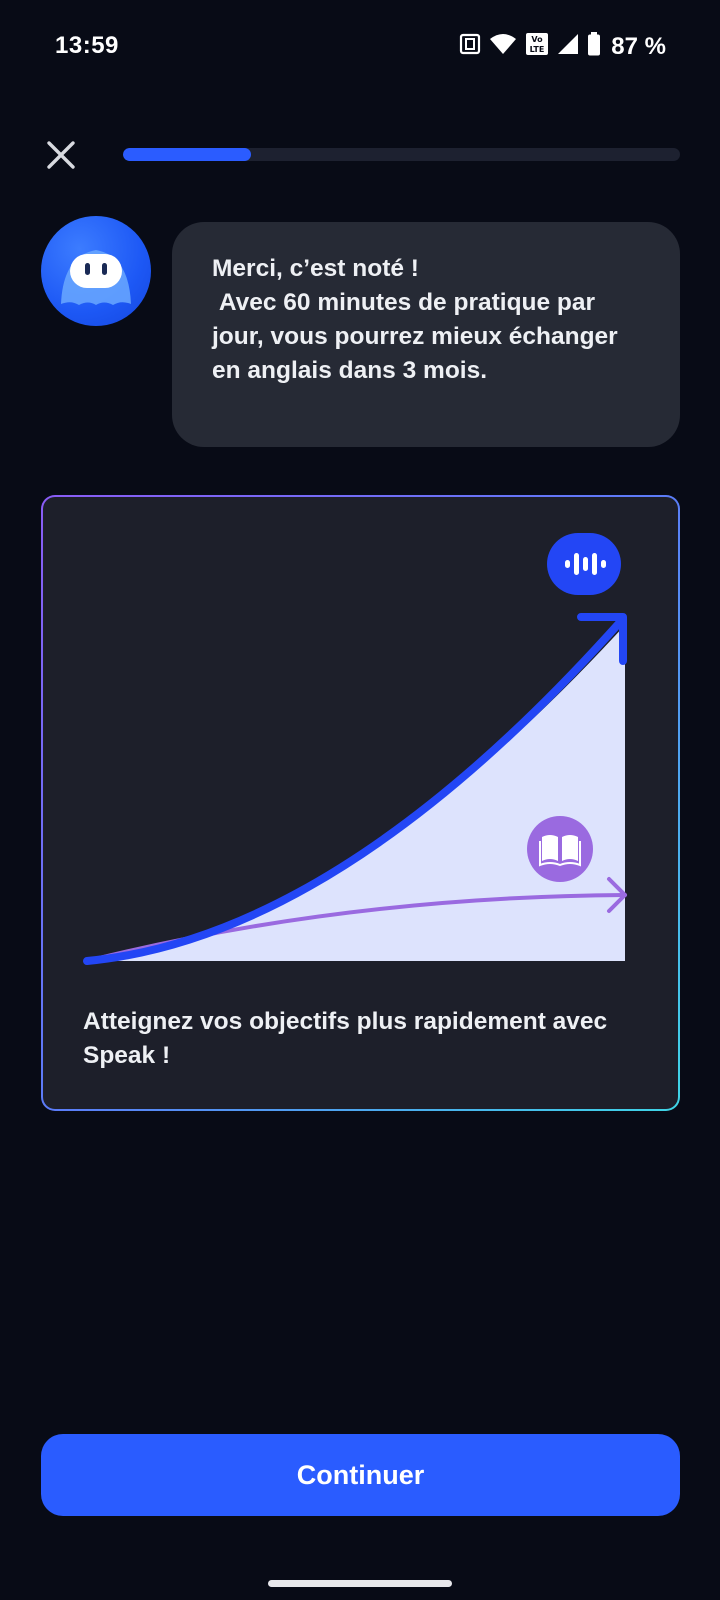 This screenshot has width=720, height=1600. I want to click on volte-icon: Vo LTE, so click(537, 46).